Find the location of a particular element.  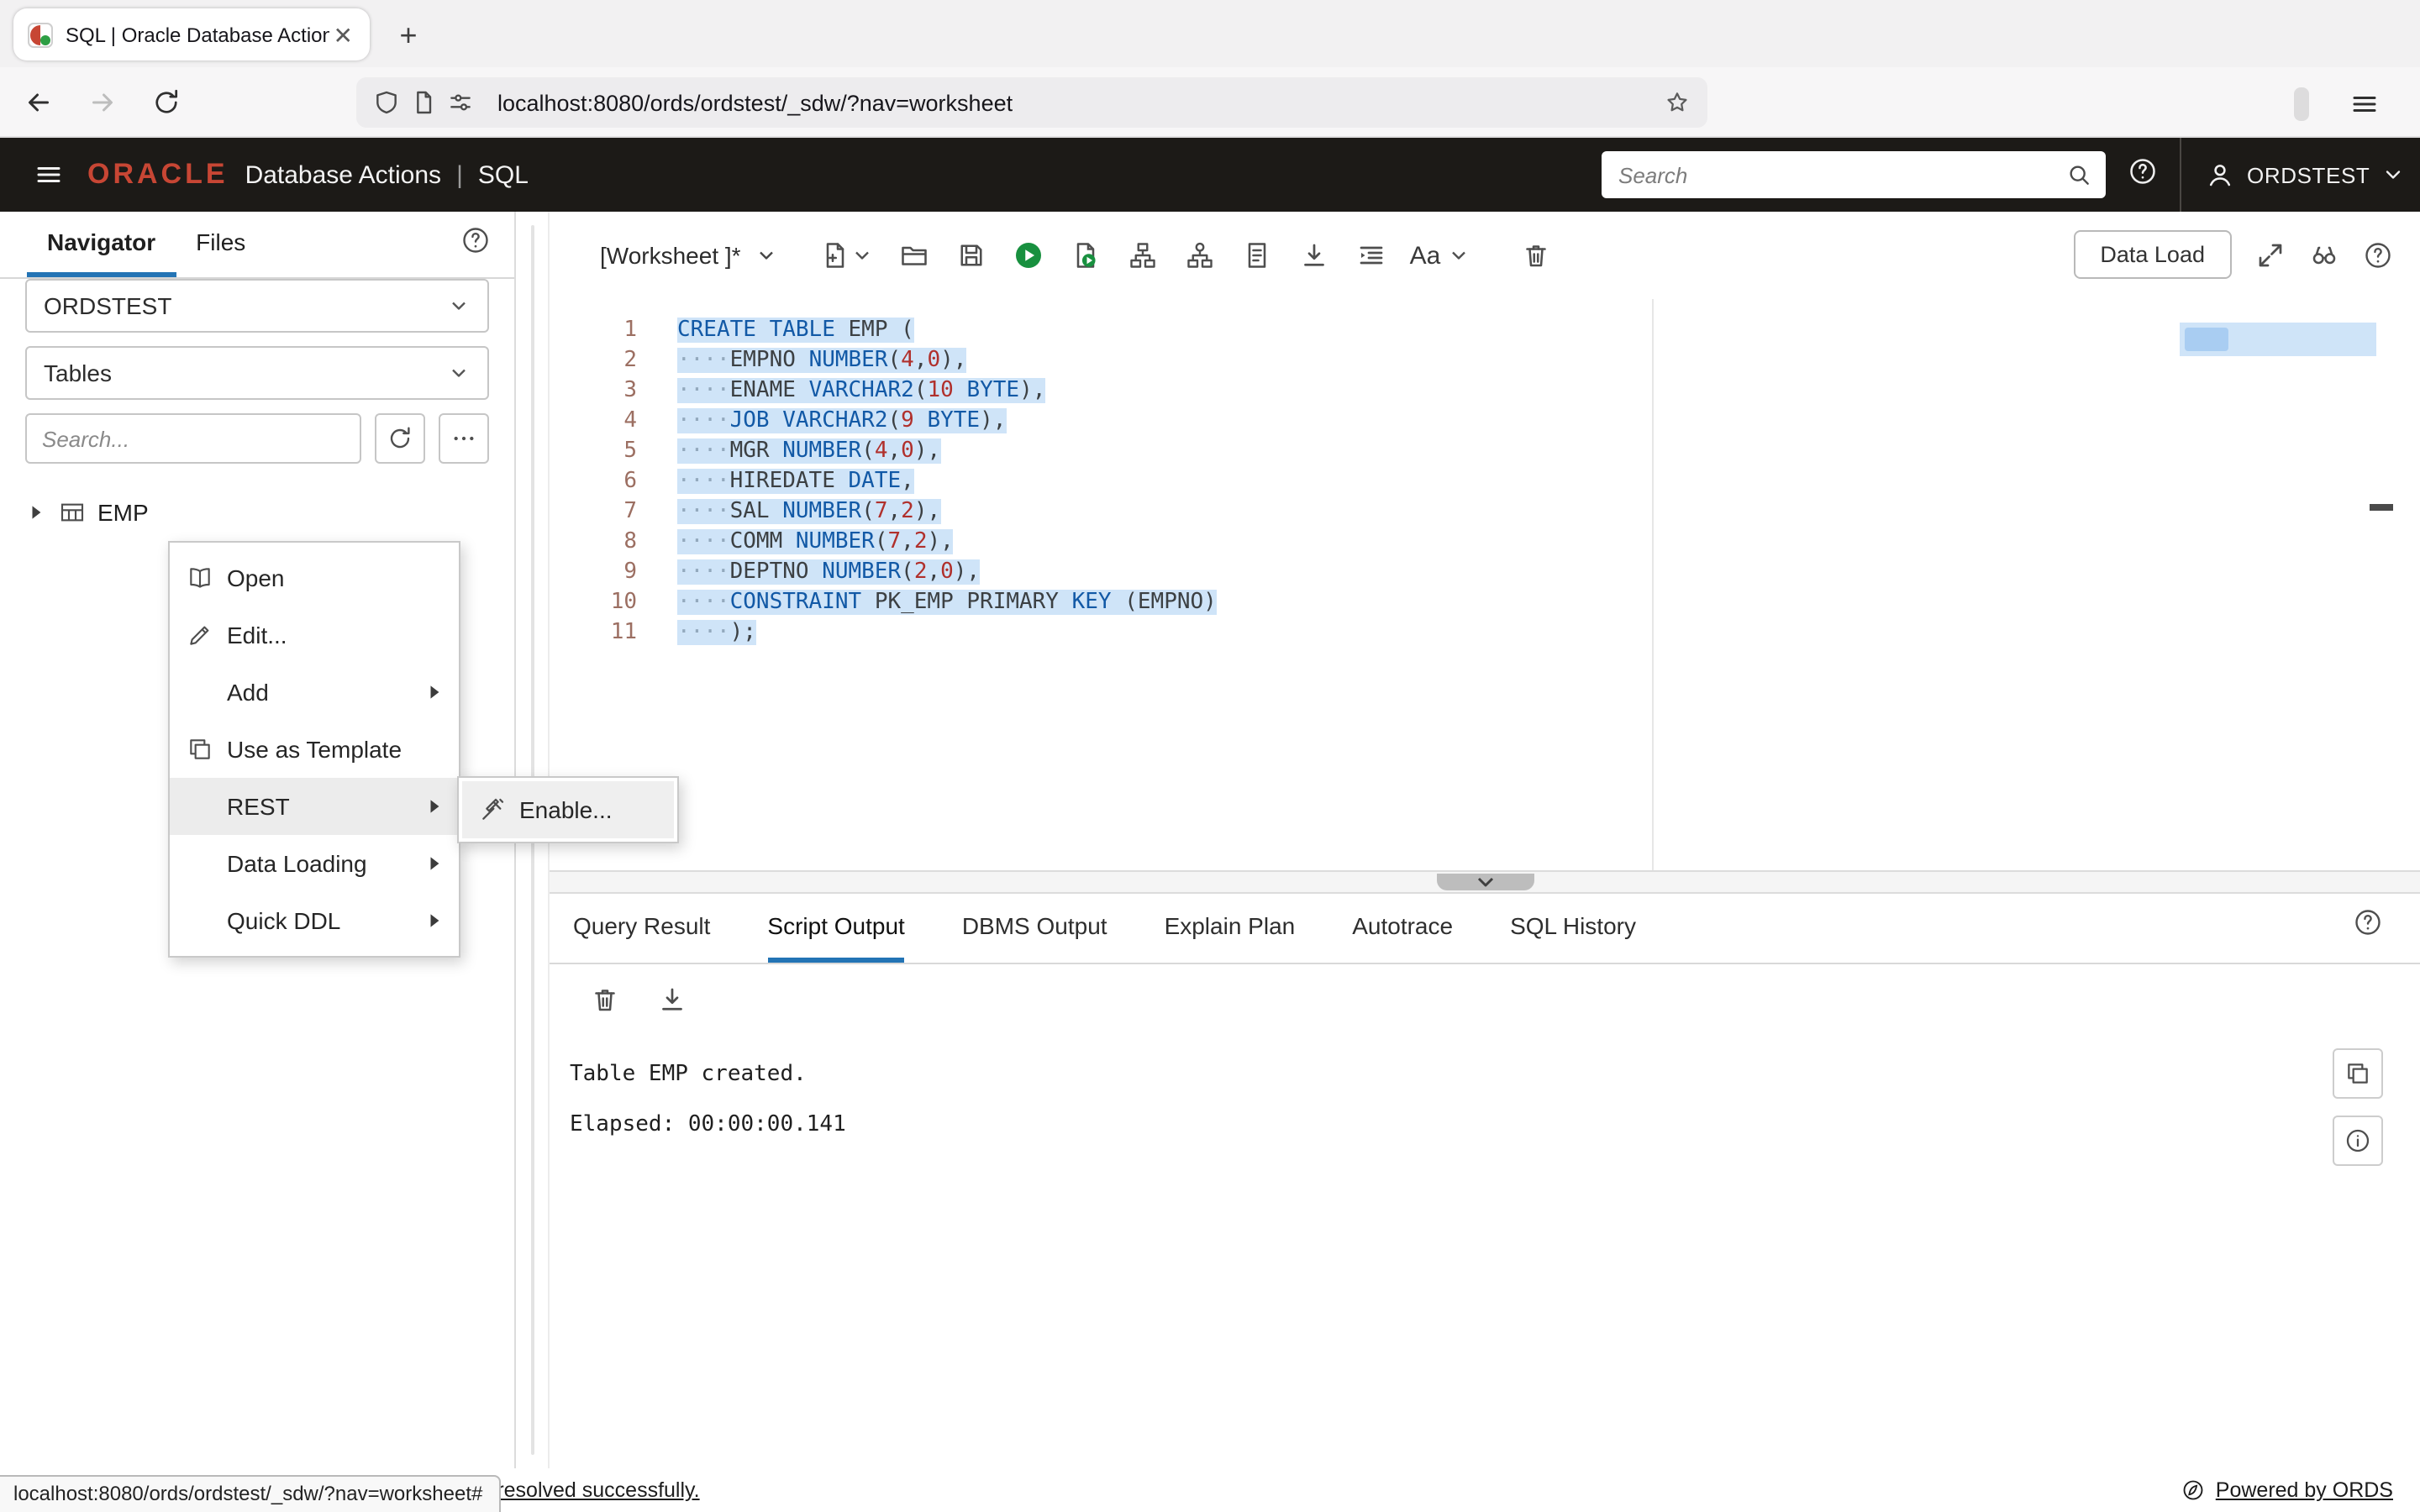

menu-icon is located at coordinates (2364, 104).